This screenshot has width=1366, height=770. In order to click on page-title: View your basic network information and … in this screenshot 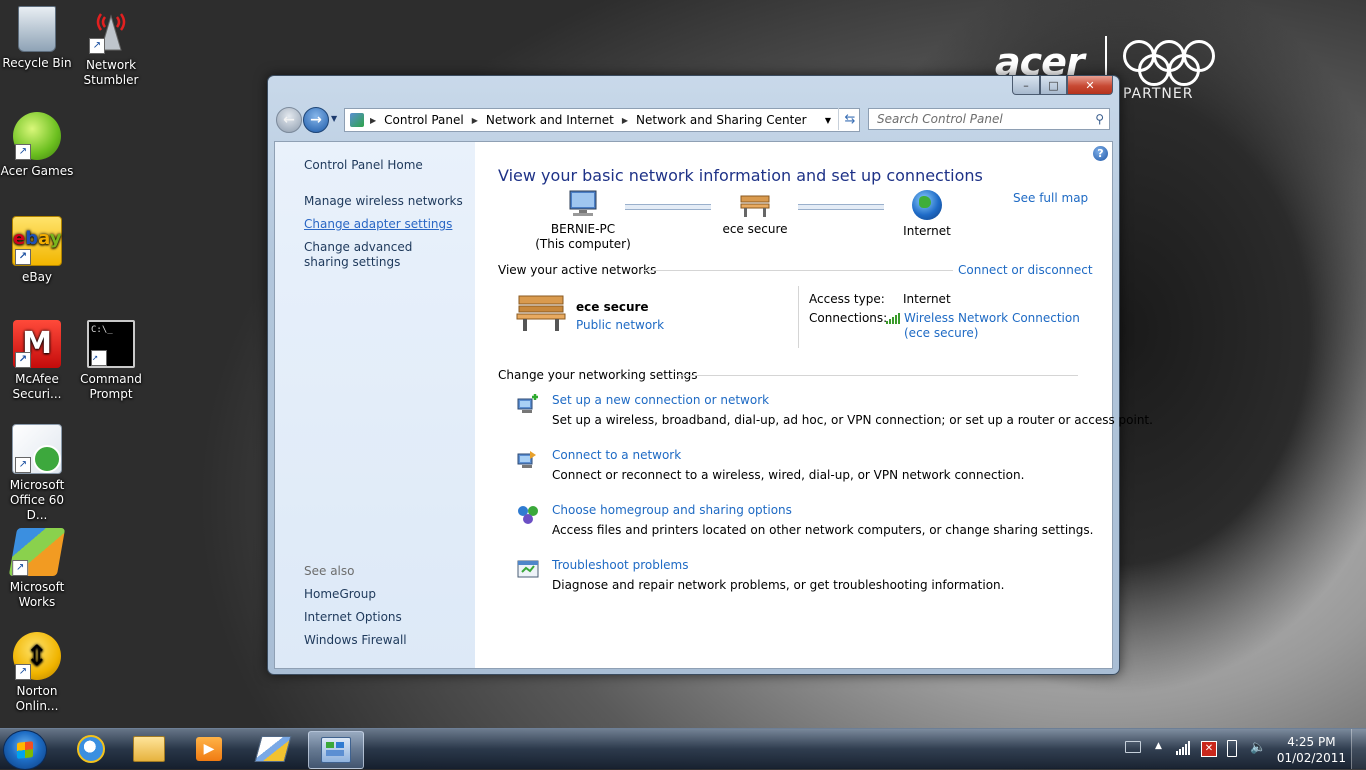, I will do `click(740, 175)`.